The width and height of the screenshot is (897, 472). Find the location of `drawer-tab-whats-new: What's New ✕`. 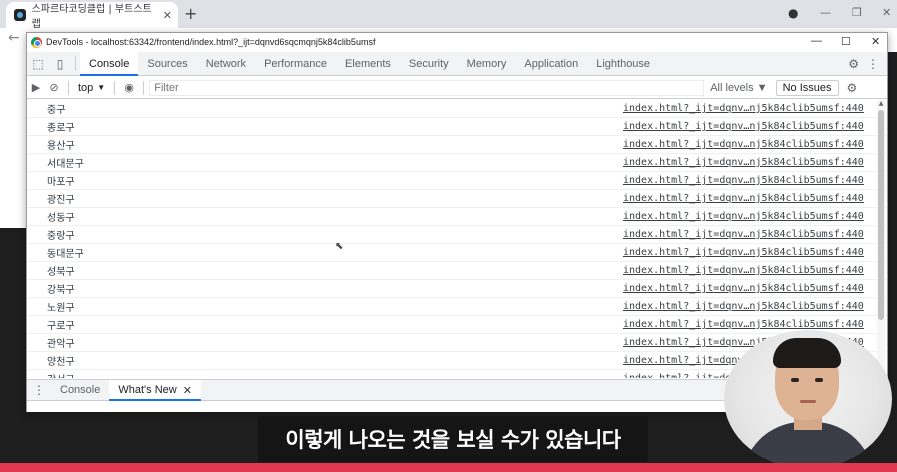

drawer-tab-whats-new: What's New ✕ is located at coordinates (155, 390).